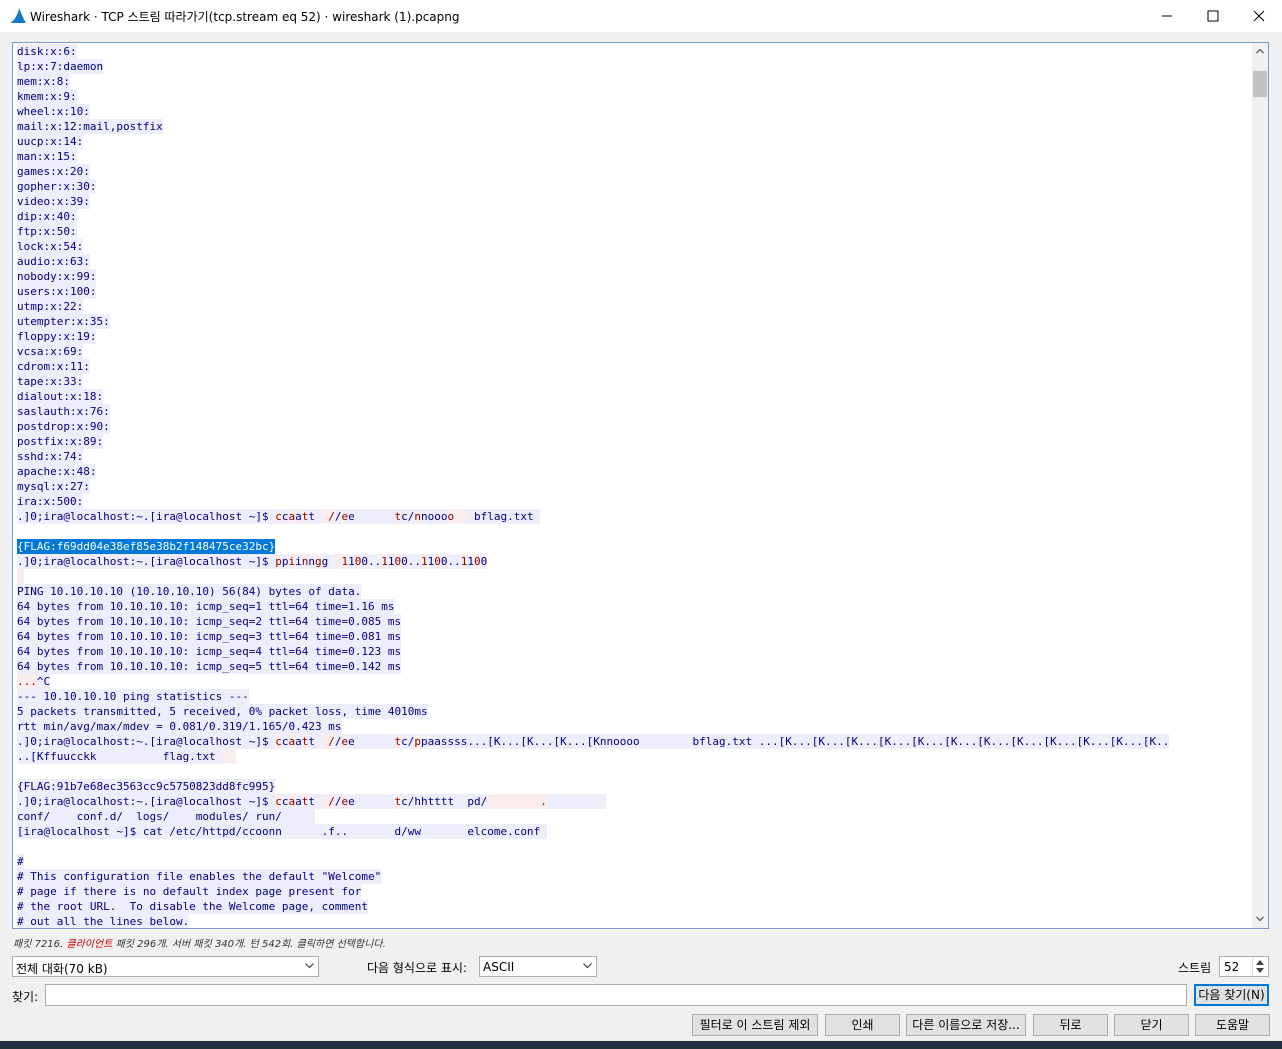 The image size is (1282, 1049). What do you see at coordinates (593, 696) in the screenshot?
I see `stream-line: --- 10.10.10.10 ping statistics ---` at bounding box center [593, 696].